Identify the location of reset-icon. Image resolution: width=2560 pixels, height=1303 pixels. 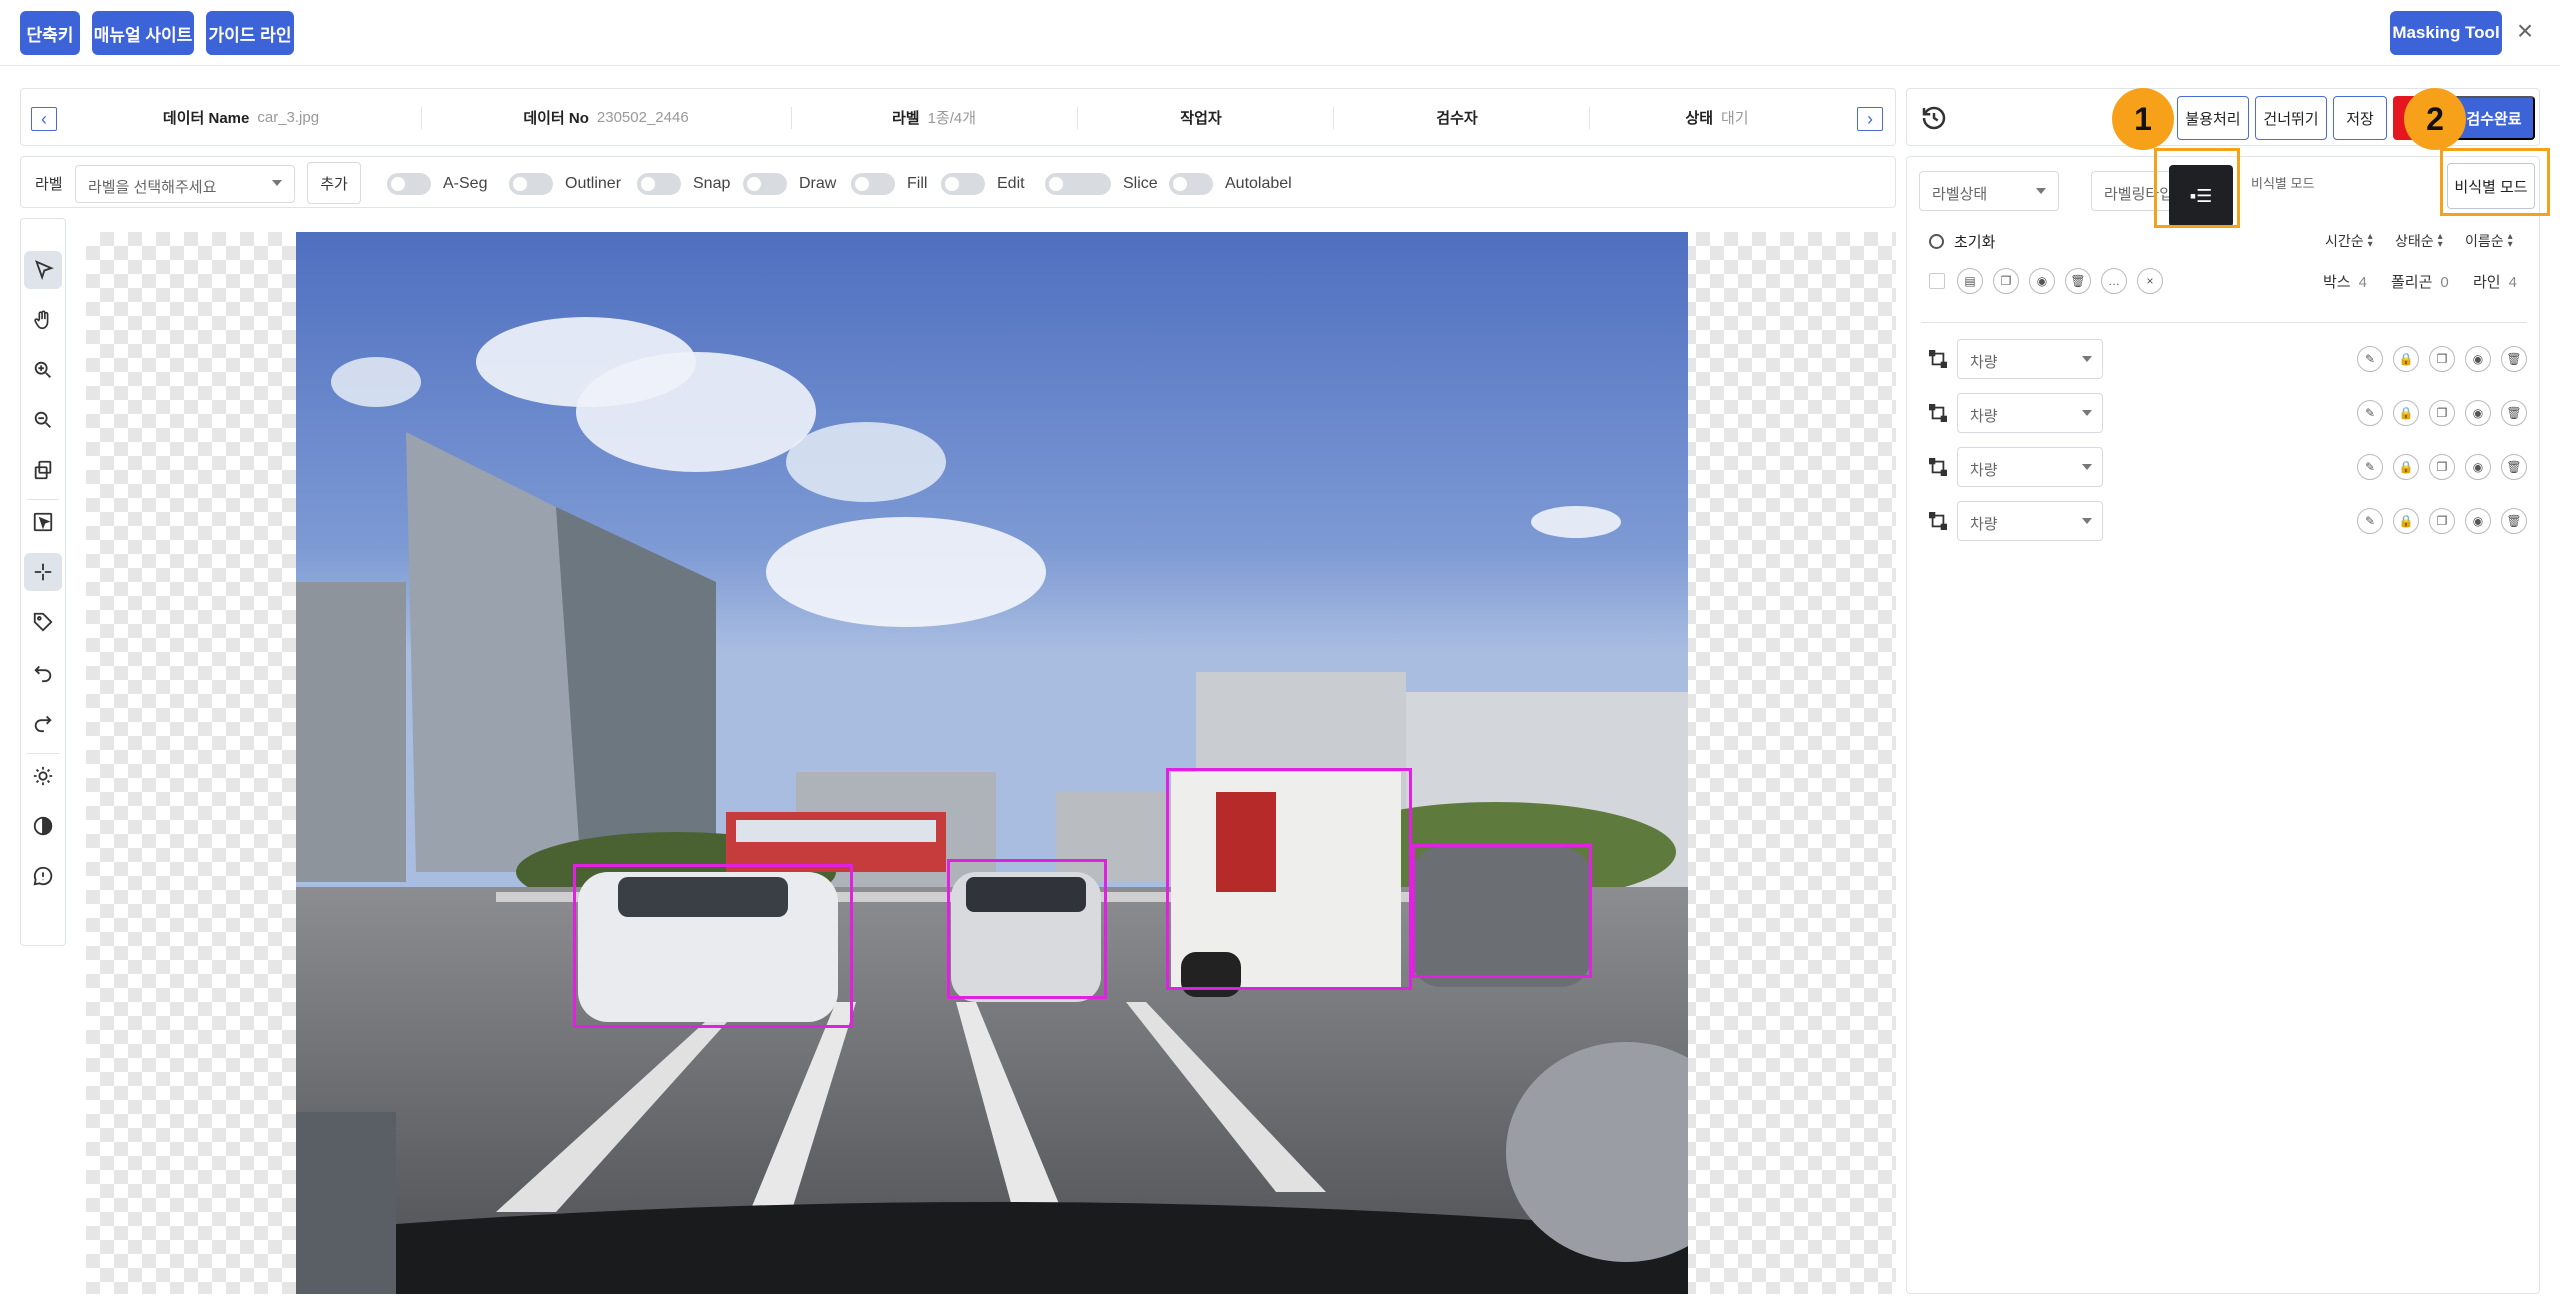
(1936, 241).